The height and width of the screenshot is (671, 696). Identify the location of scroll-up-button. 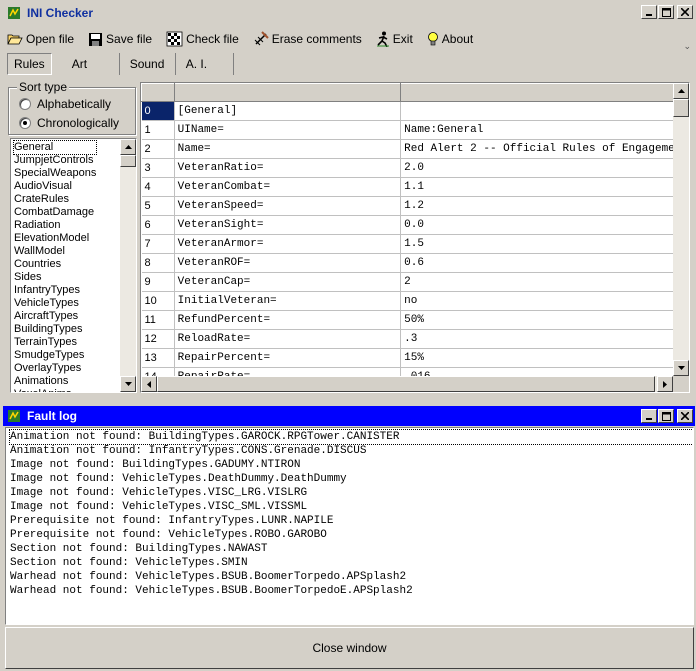
(128, 147).